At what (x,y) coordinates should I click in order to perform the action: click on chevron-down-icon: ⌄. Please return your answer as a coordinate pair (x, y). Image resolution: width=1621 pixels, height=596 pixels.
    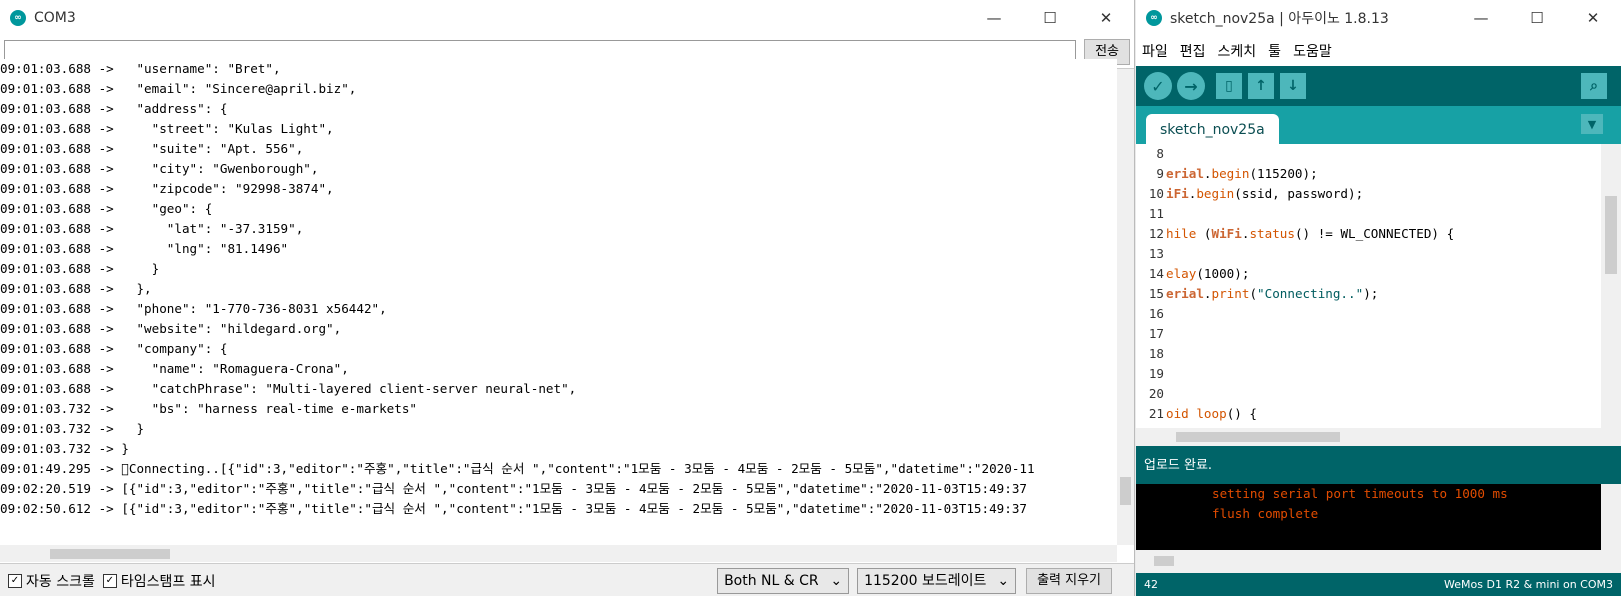
    Looking at the image, I should click on (1003, 580).